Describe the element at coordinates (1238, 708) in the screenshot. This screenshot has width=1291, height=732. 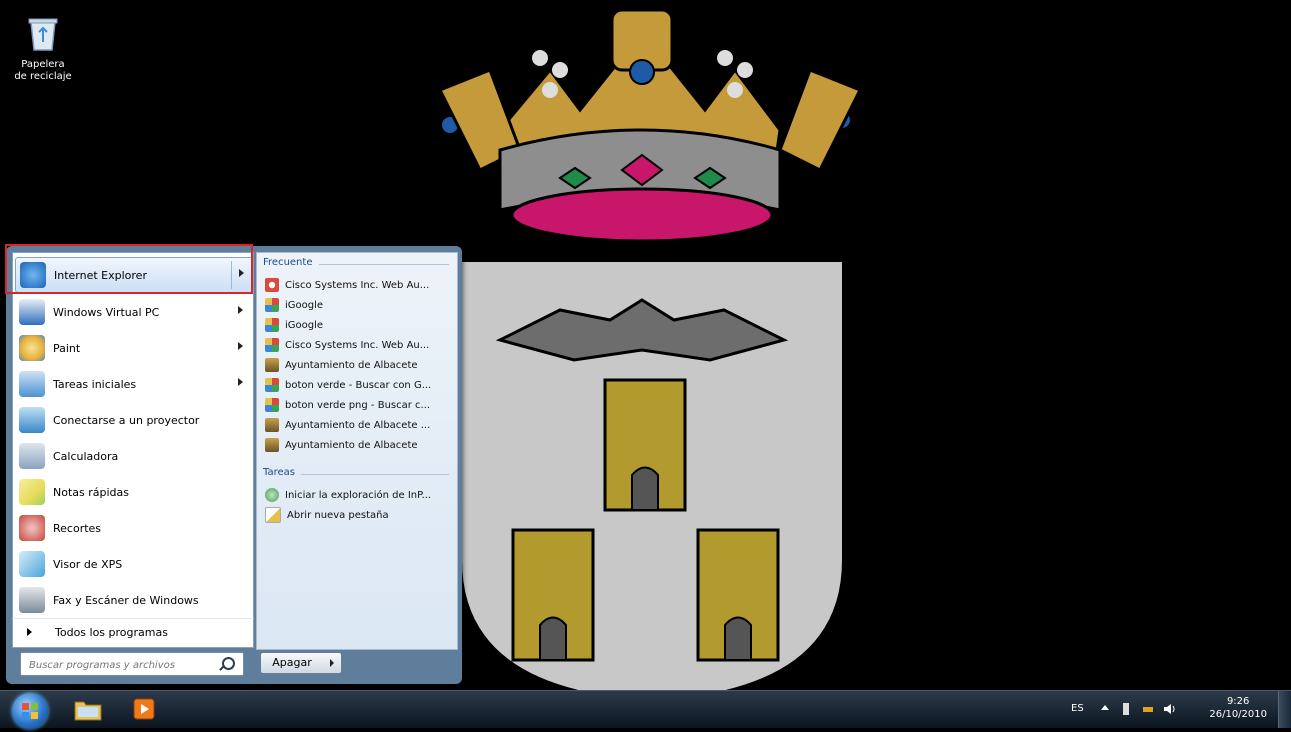
I see `clock: 9:26 26/10/2010` at that location.